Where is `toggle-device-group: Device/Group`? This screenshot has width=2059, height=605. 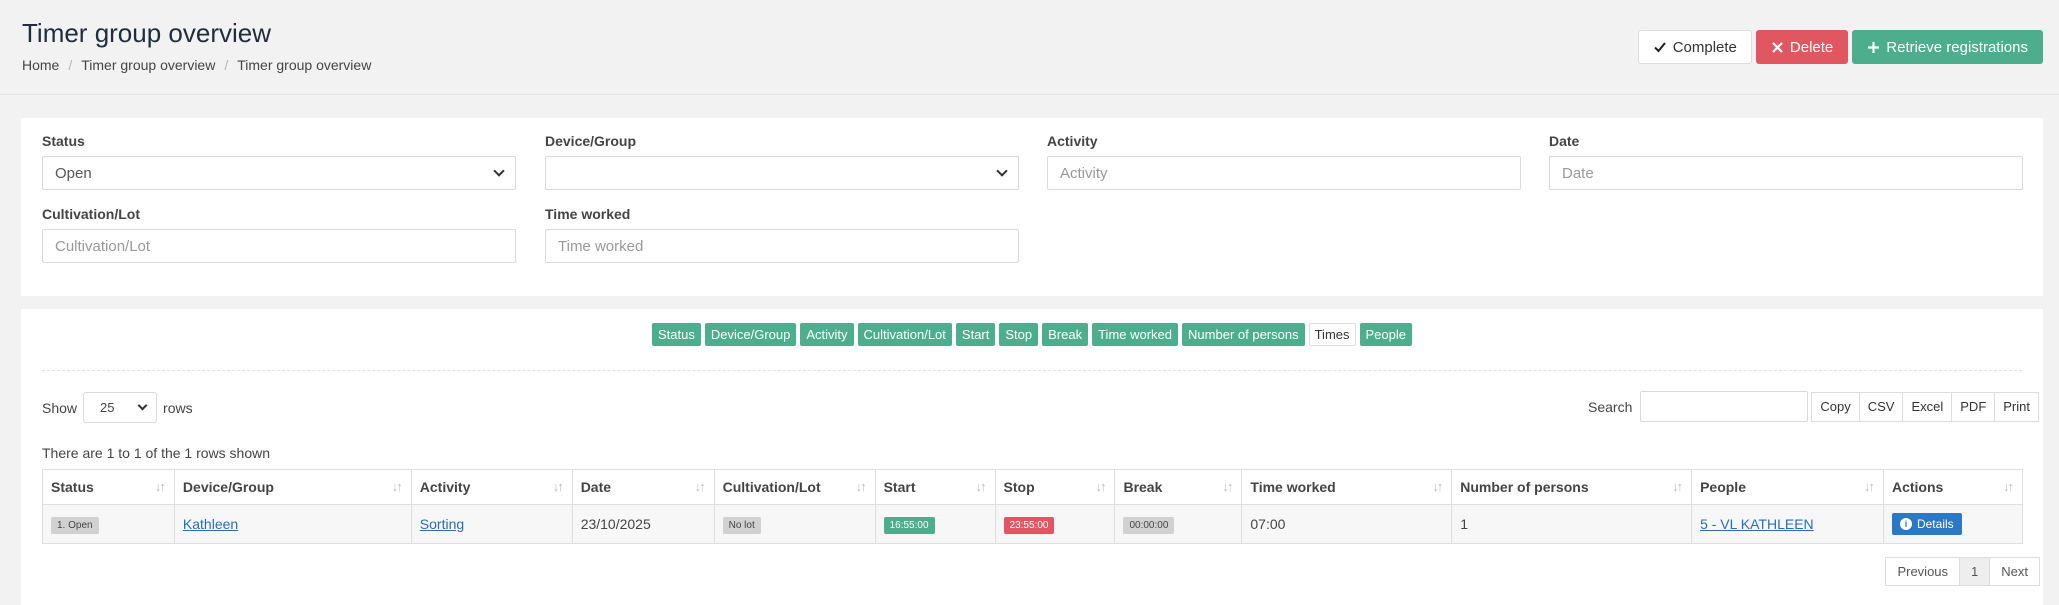 toggle-device-group: Device/Group is located at coordinates (750, 334).